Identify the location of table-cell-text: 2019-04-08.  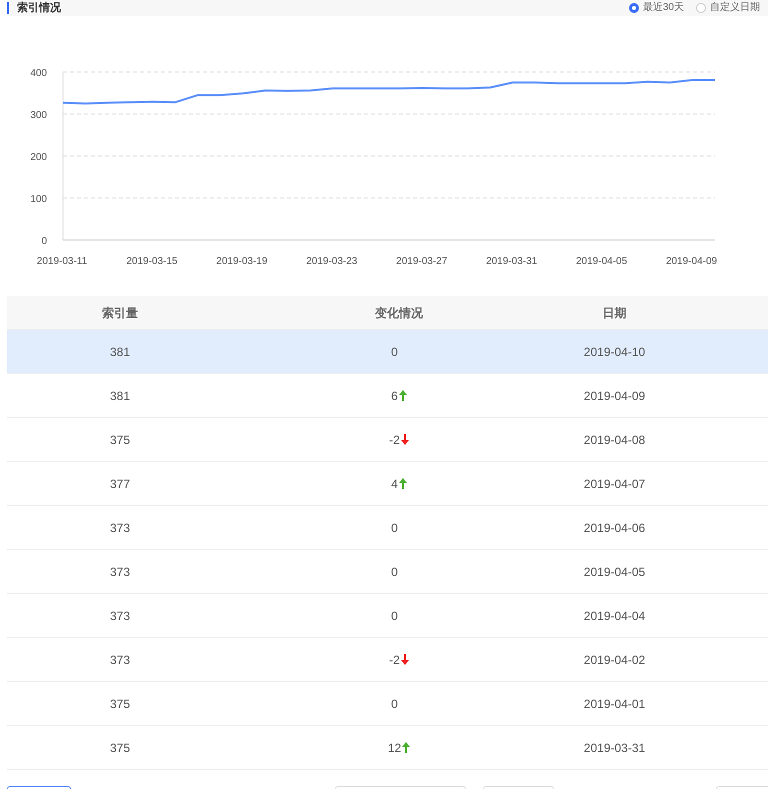
(615, 440).